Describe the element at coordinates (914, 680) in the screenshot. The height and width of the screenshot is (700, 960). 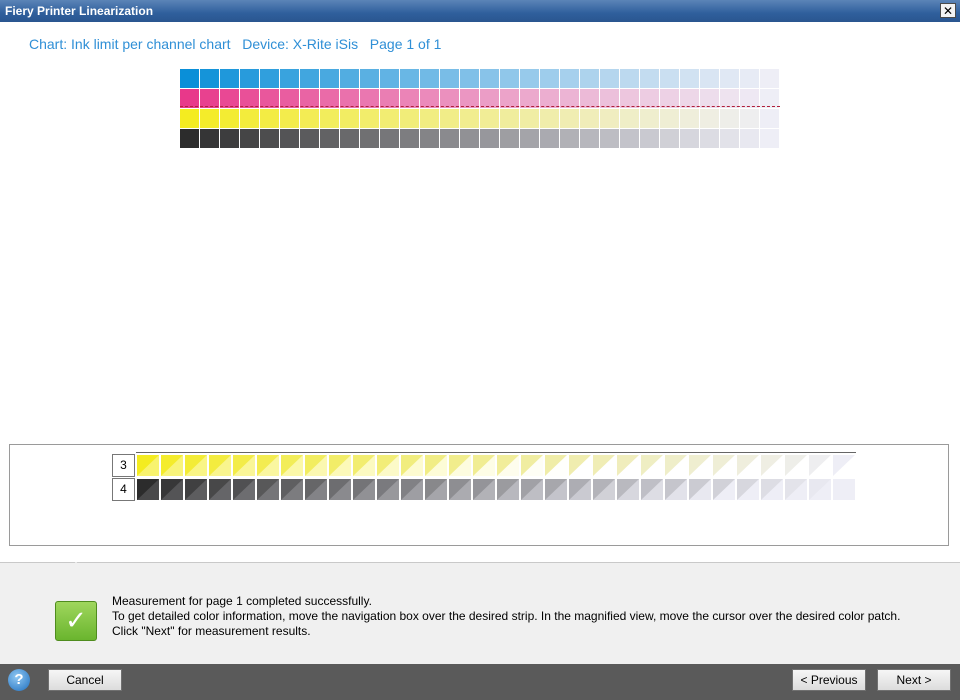
I see `next-button: Next >` at that location.